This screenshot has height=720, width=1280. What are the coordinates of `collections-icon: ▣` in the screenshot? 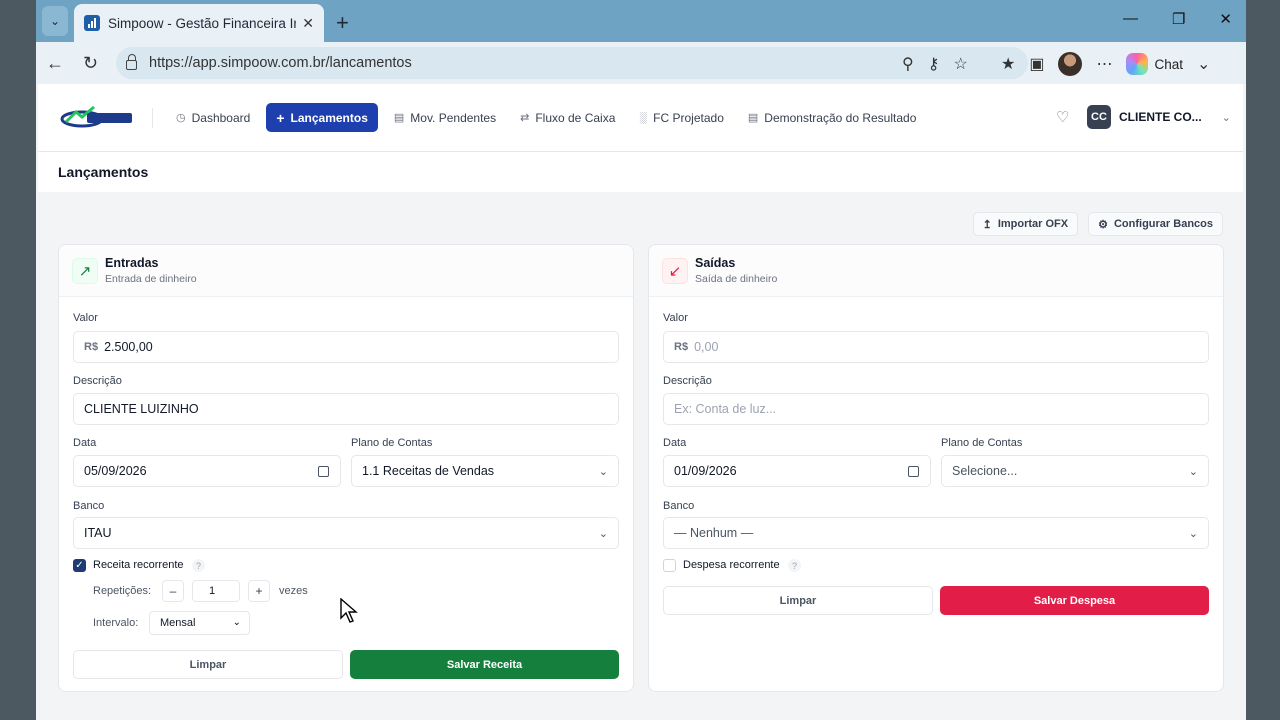 It's located at (1036, 64).